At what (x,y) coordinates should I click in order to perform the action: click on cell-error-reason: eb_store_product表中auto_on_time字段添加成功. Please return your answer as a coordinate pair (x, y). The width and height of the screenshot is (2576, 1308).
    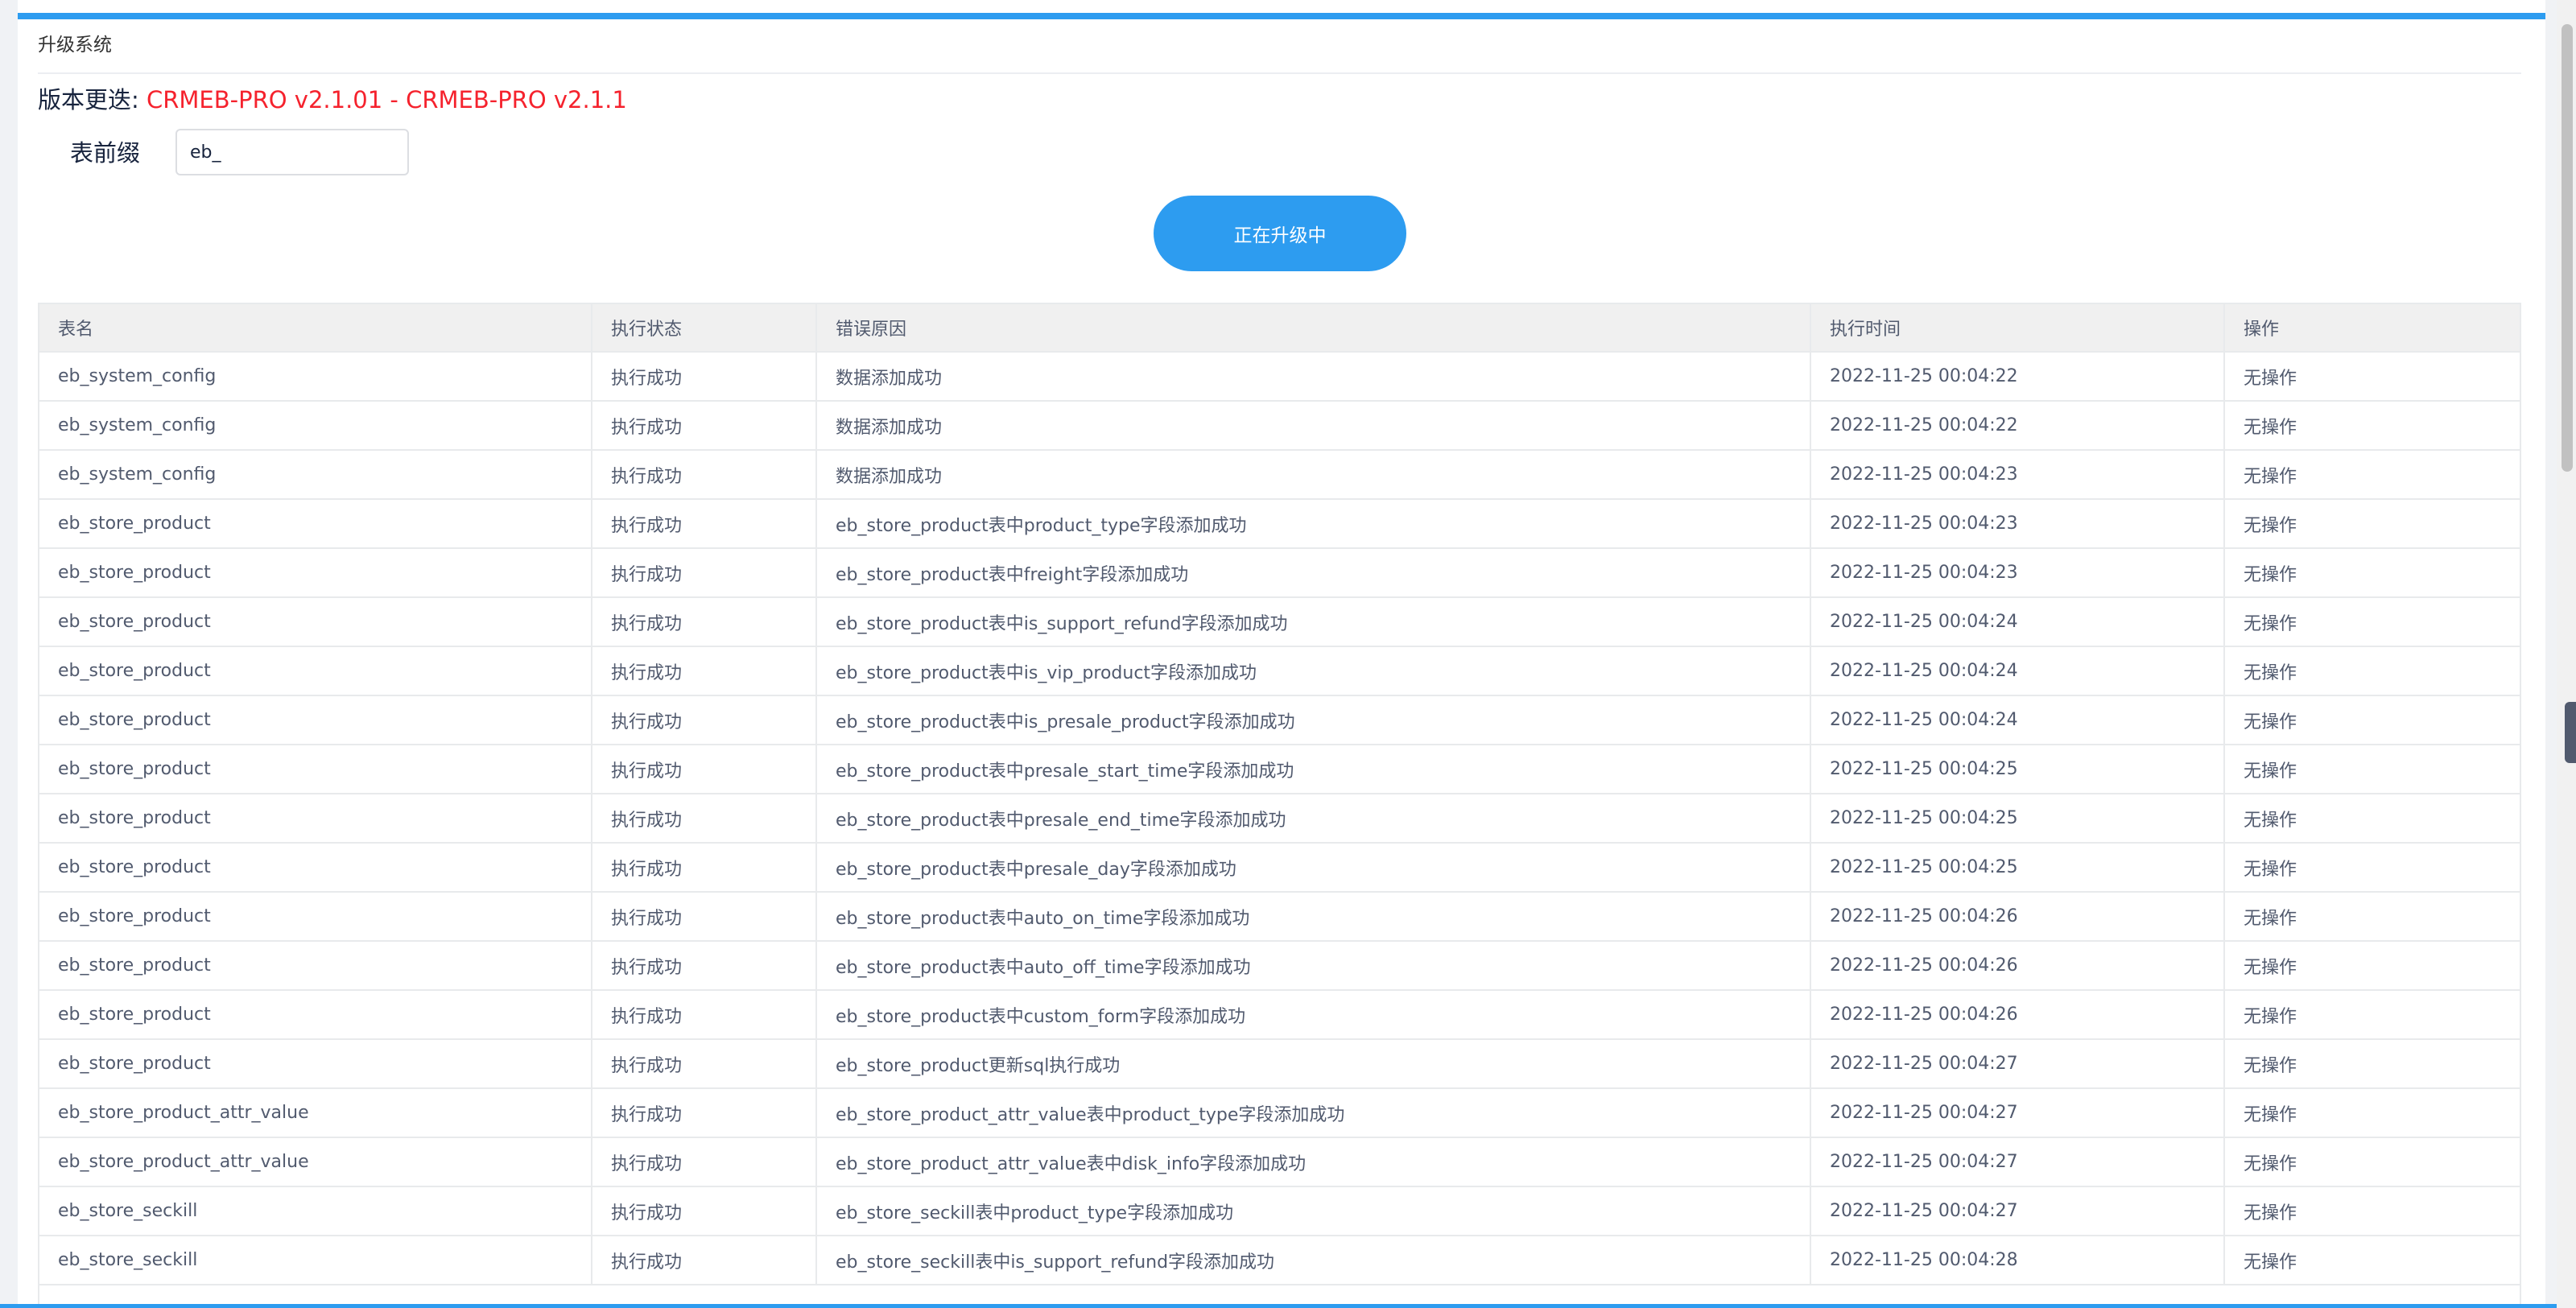
    Looking at the image, I should click on (1313, 917).